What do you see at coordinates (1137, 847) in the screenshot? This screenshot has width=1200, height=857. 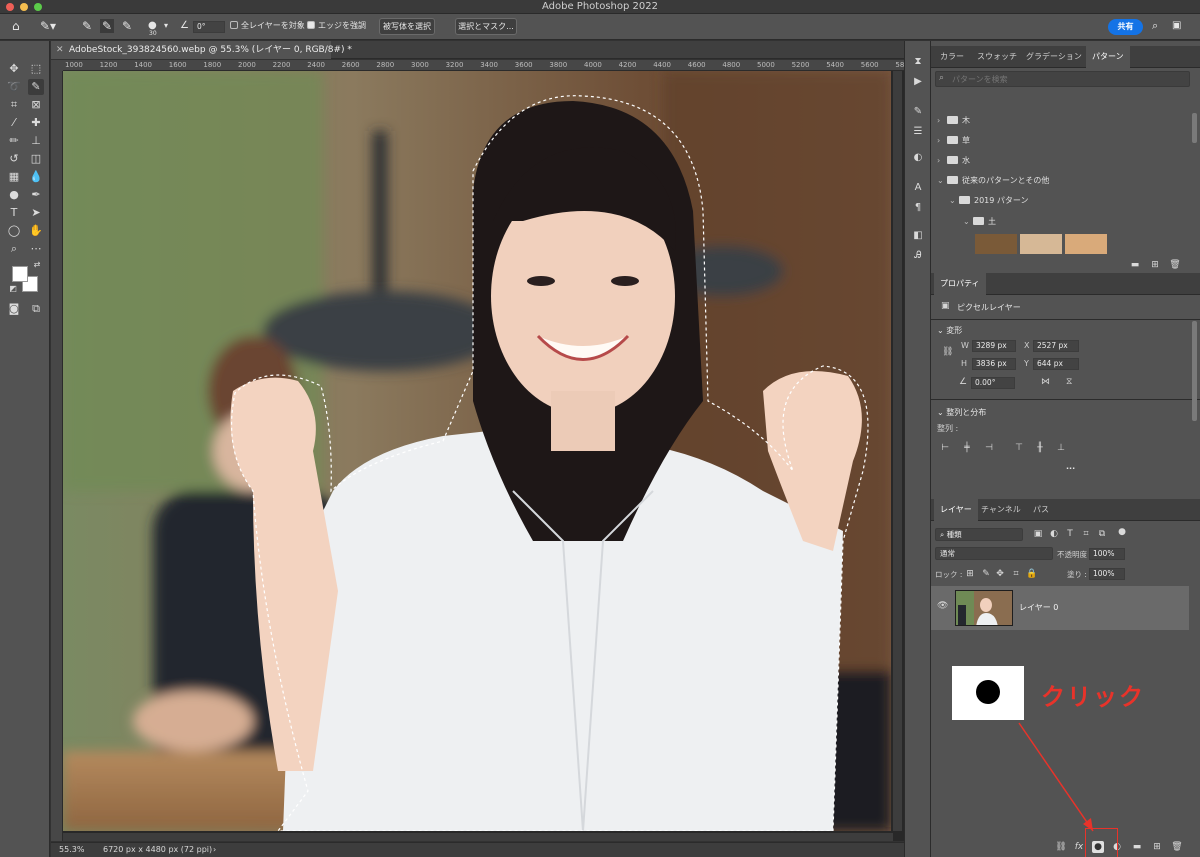 I see `new-group-icon: ▬` at bounding box center [1137, 847].